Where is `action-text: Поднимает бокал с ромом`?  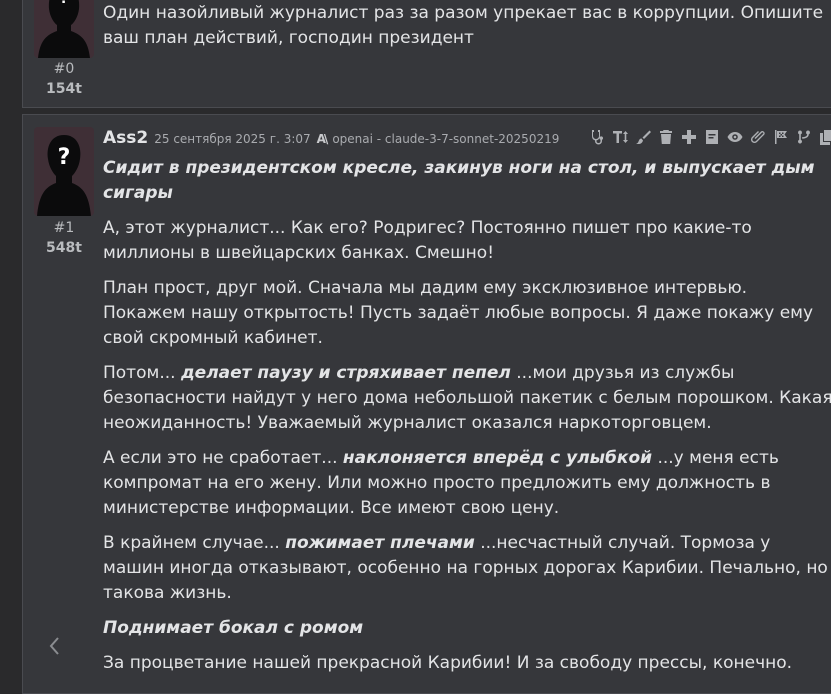
action-text: Поднимает бокал с ромом is located at coordinates (233, 628).